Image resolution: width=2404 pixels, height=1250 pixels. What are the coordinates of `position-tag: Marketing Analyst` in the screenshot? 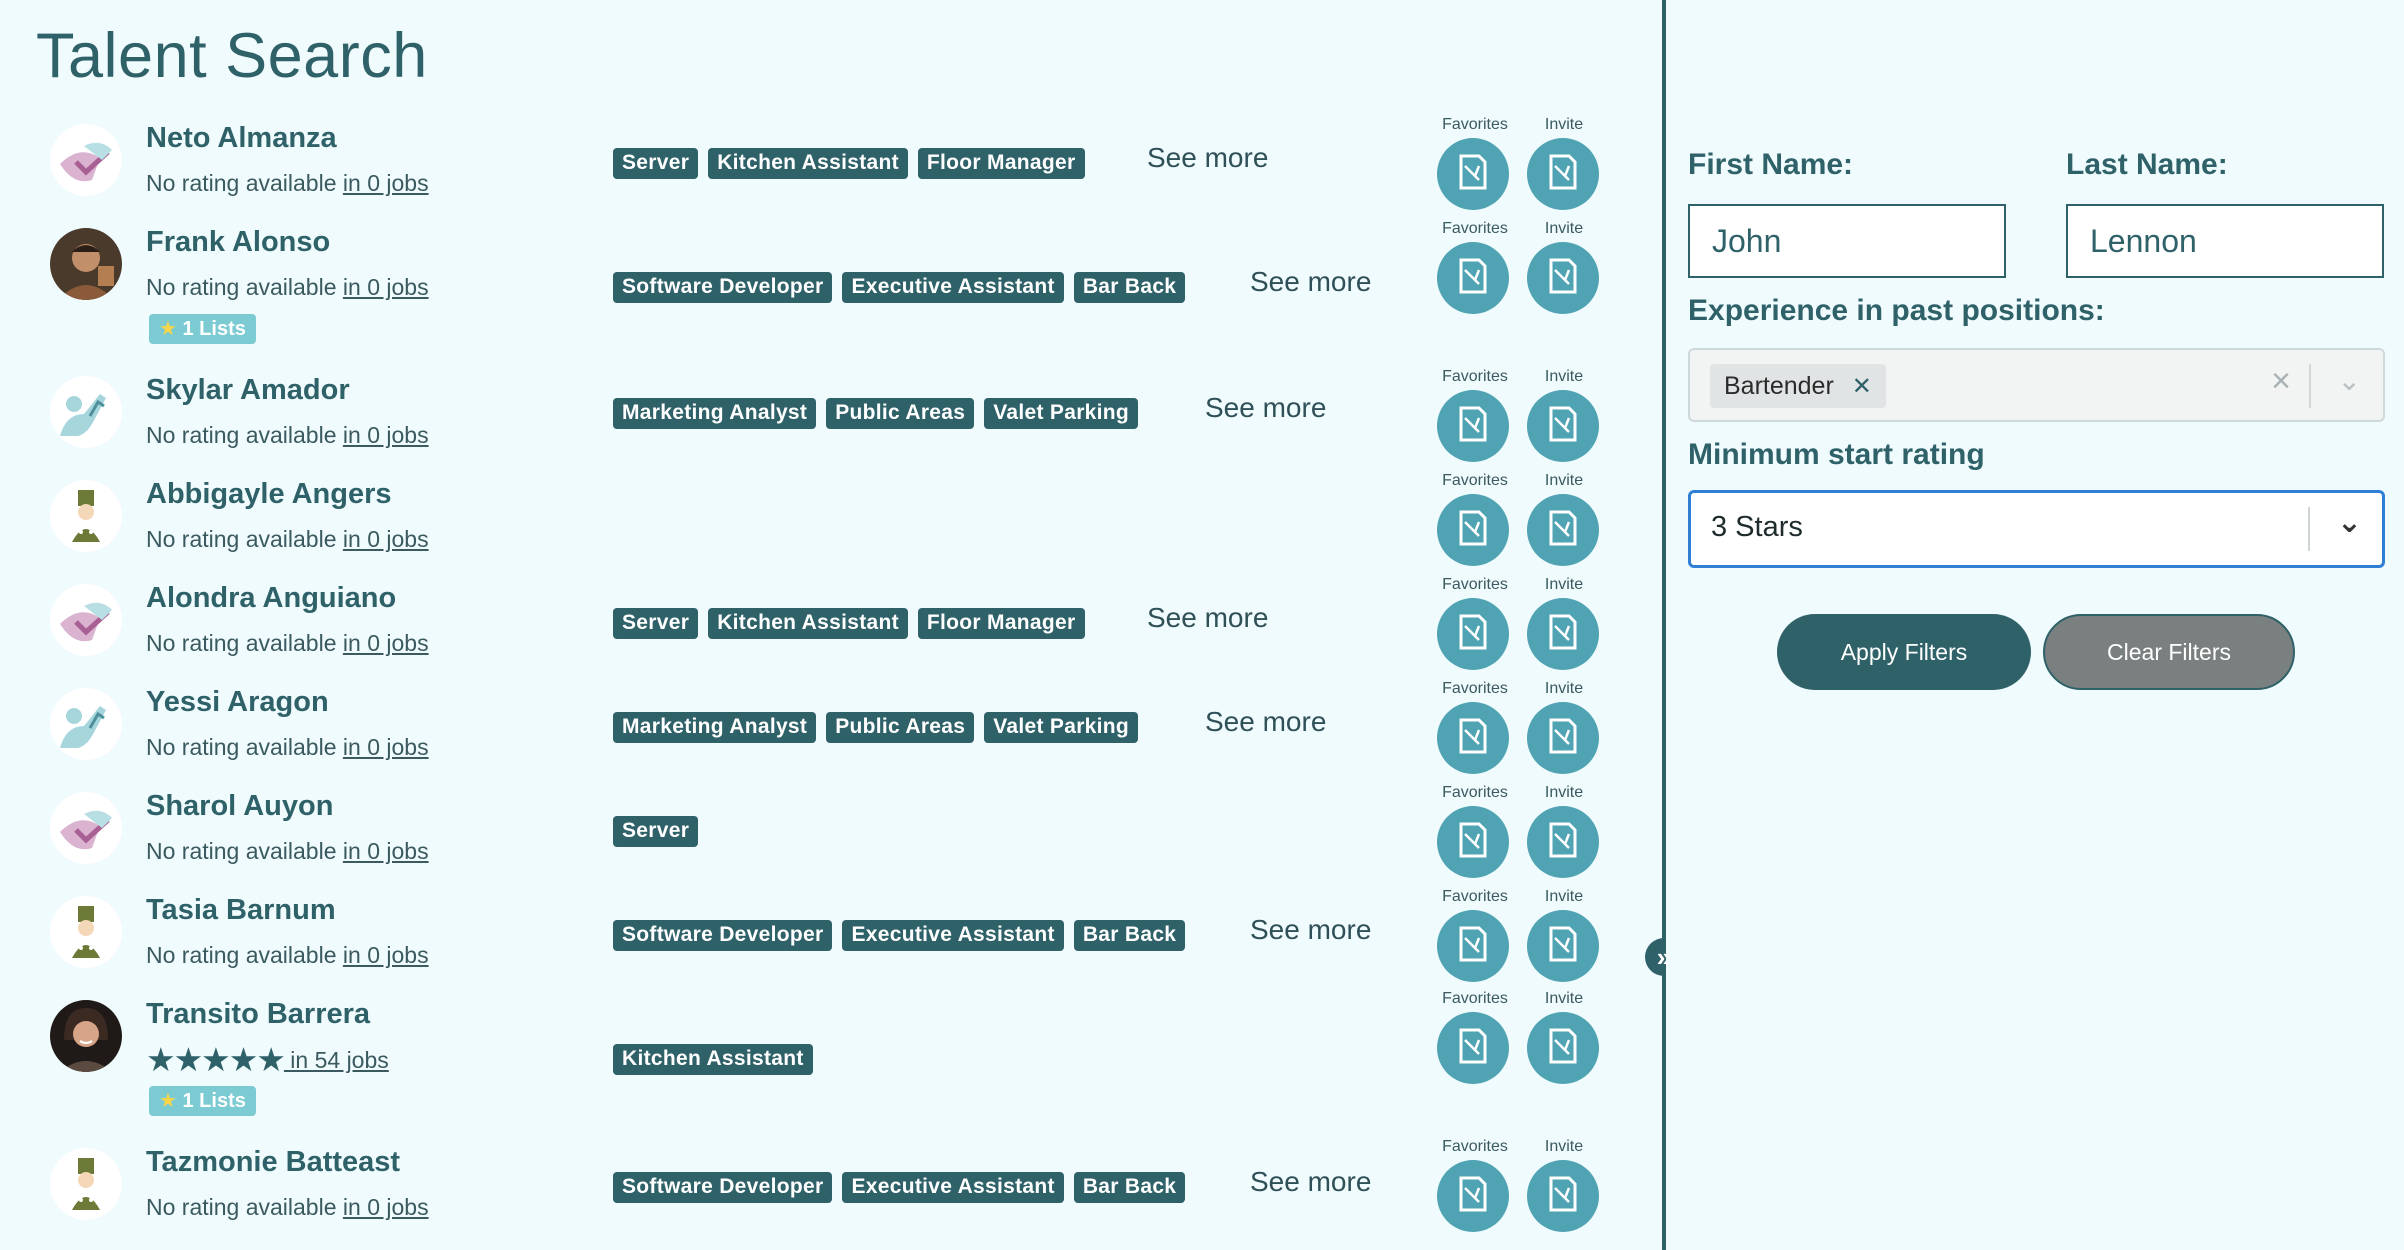 It's located at (715, 727).